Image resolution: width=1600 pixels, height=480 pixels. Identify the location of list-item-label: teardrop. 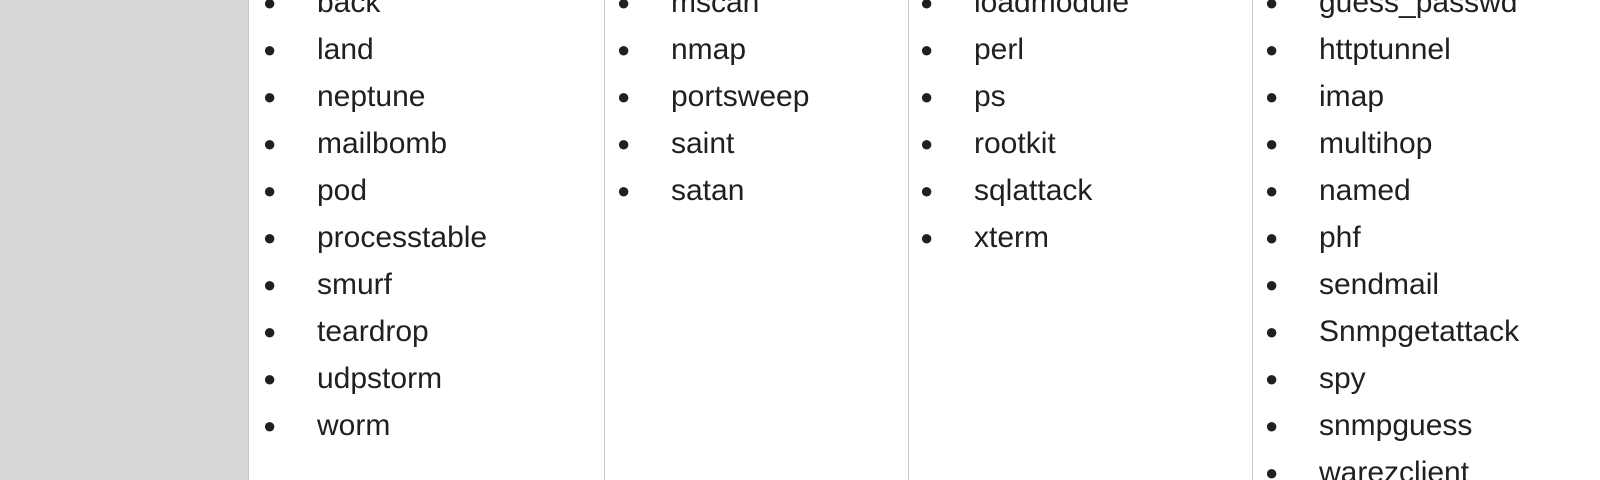
(373, 331).